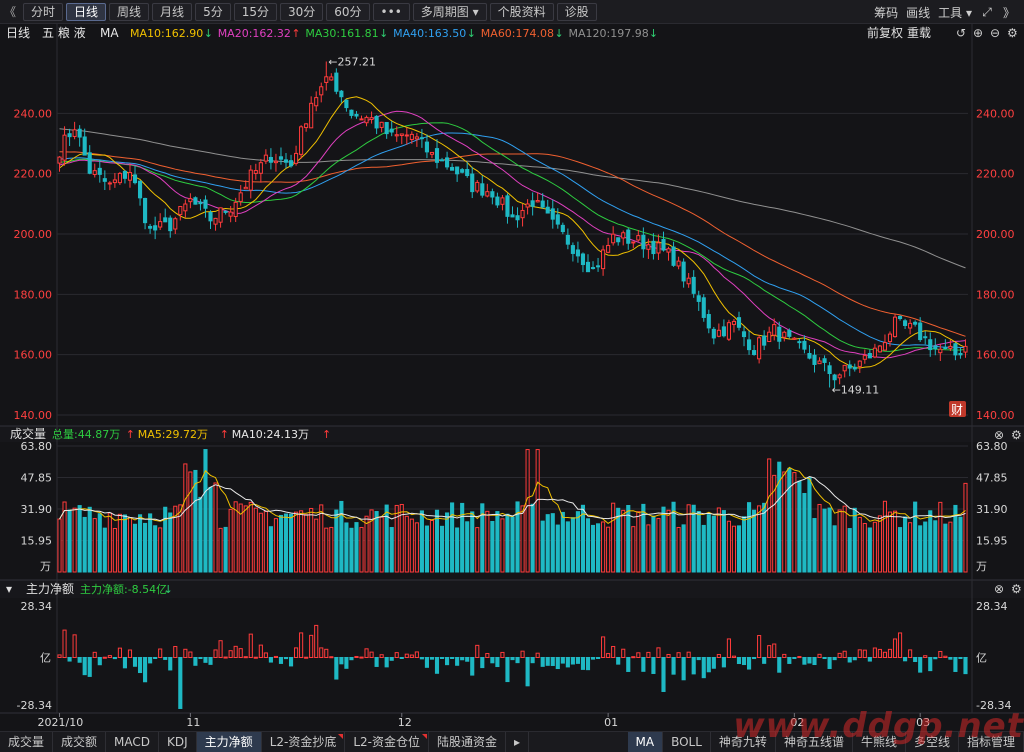 This screenshot has width=1024, height=752. Describe the element at coordinates (978, 33) in the screenshot. I see `zoom-in-icon: ⊕` at that location.